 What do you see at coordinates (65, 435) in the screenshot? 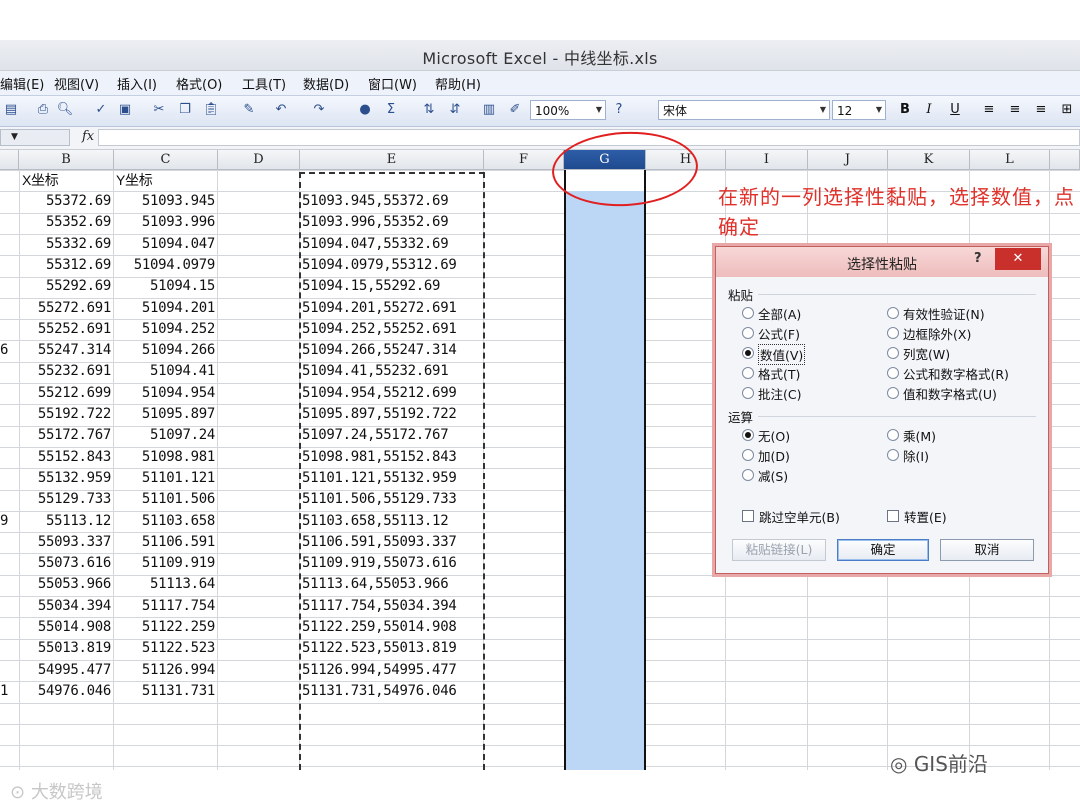
I see `cell-x: 55172.767` at bounding box center [65, 435].